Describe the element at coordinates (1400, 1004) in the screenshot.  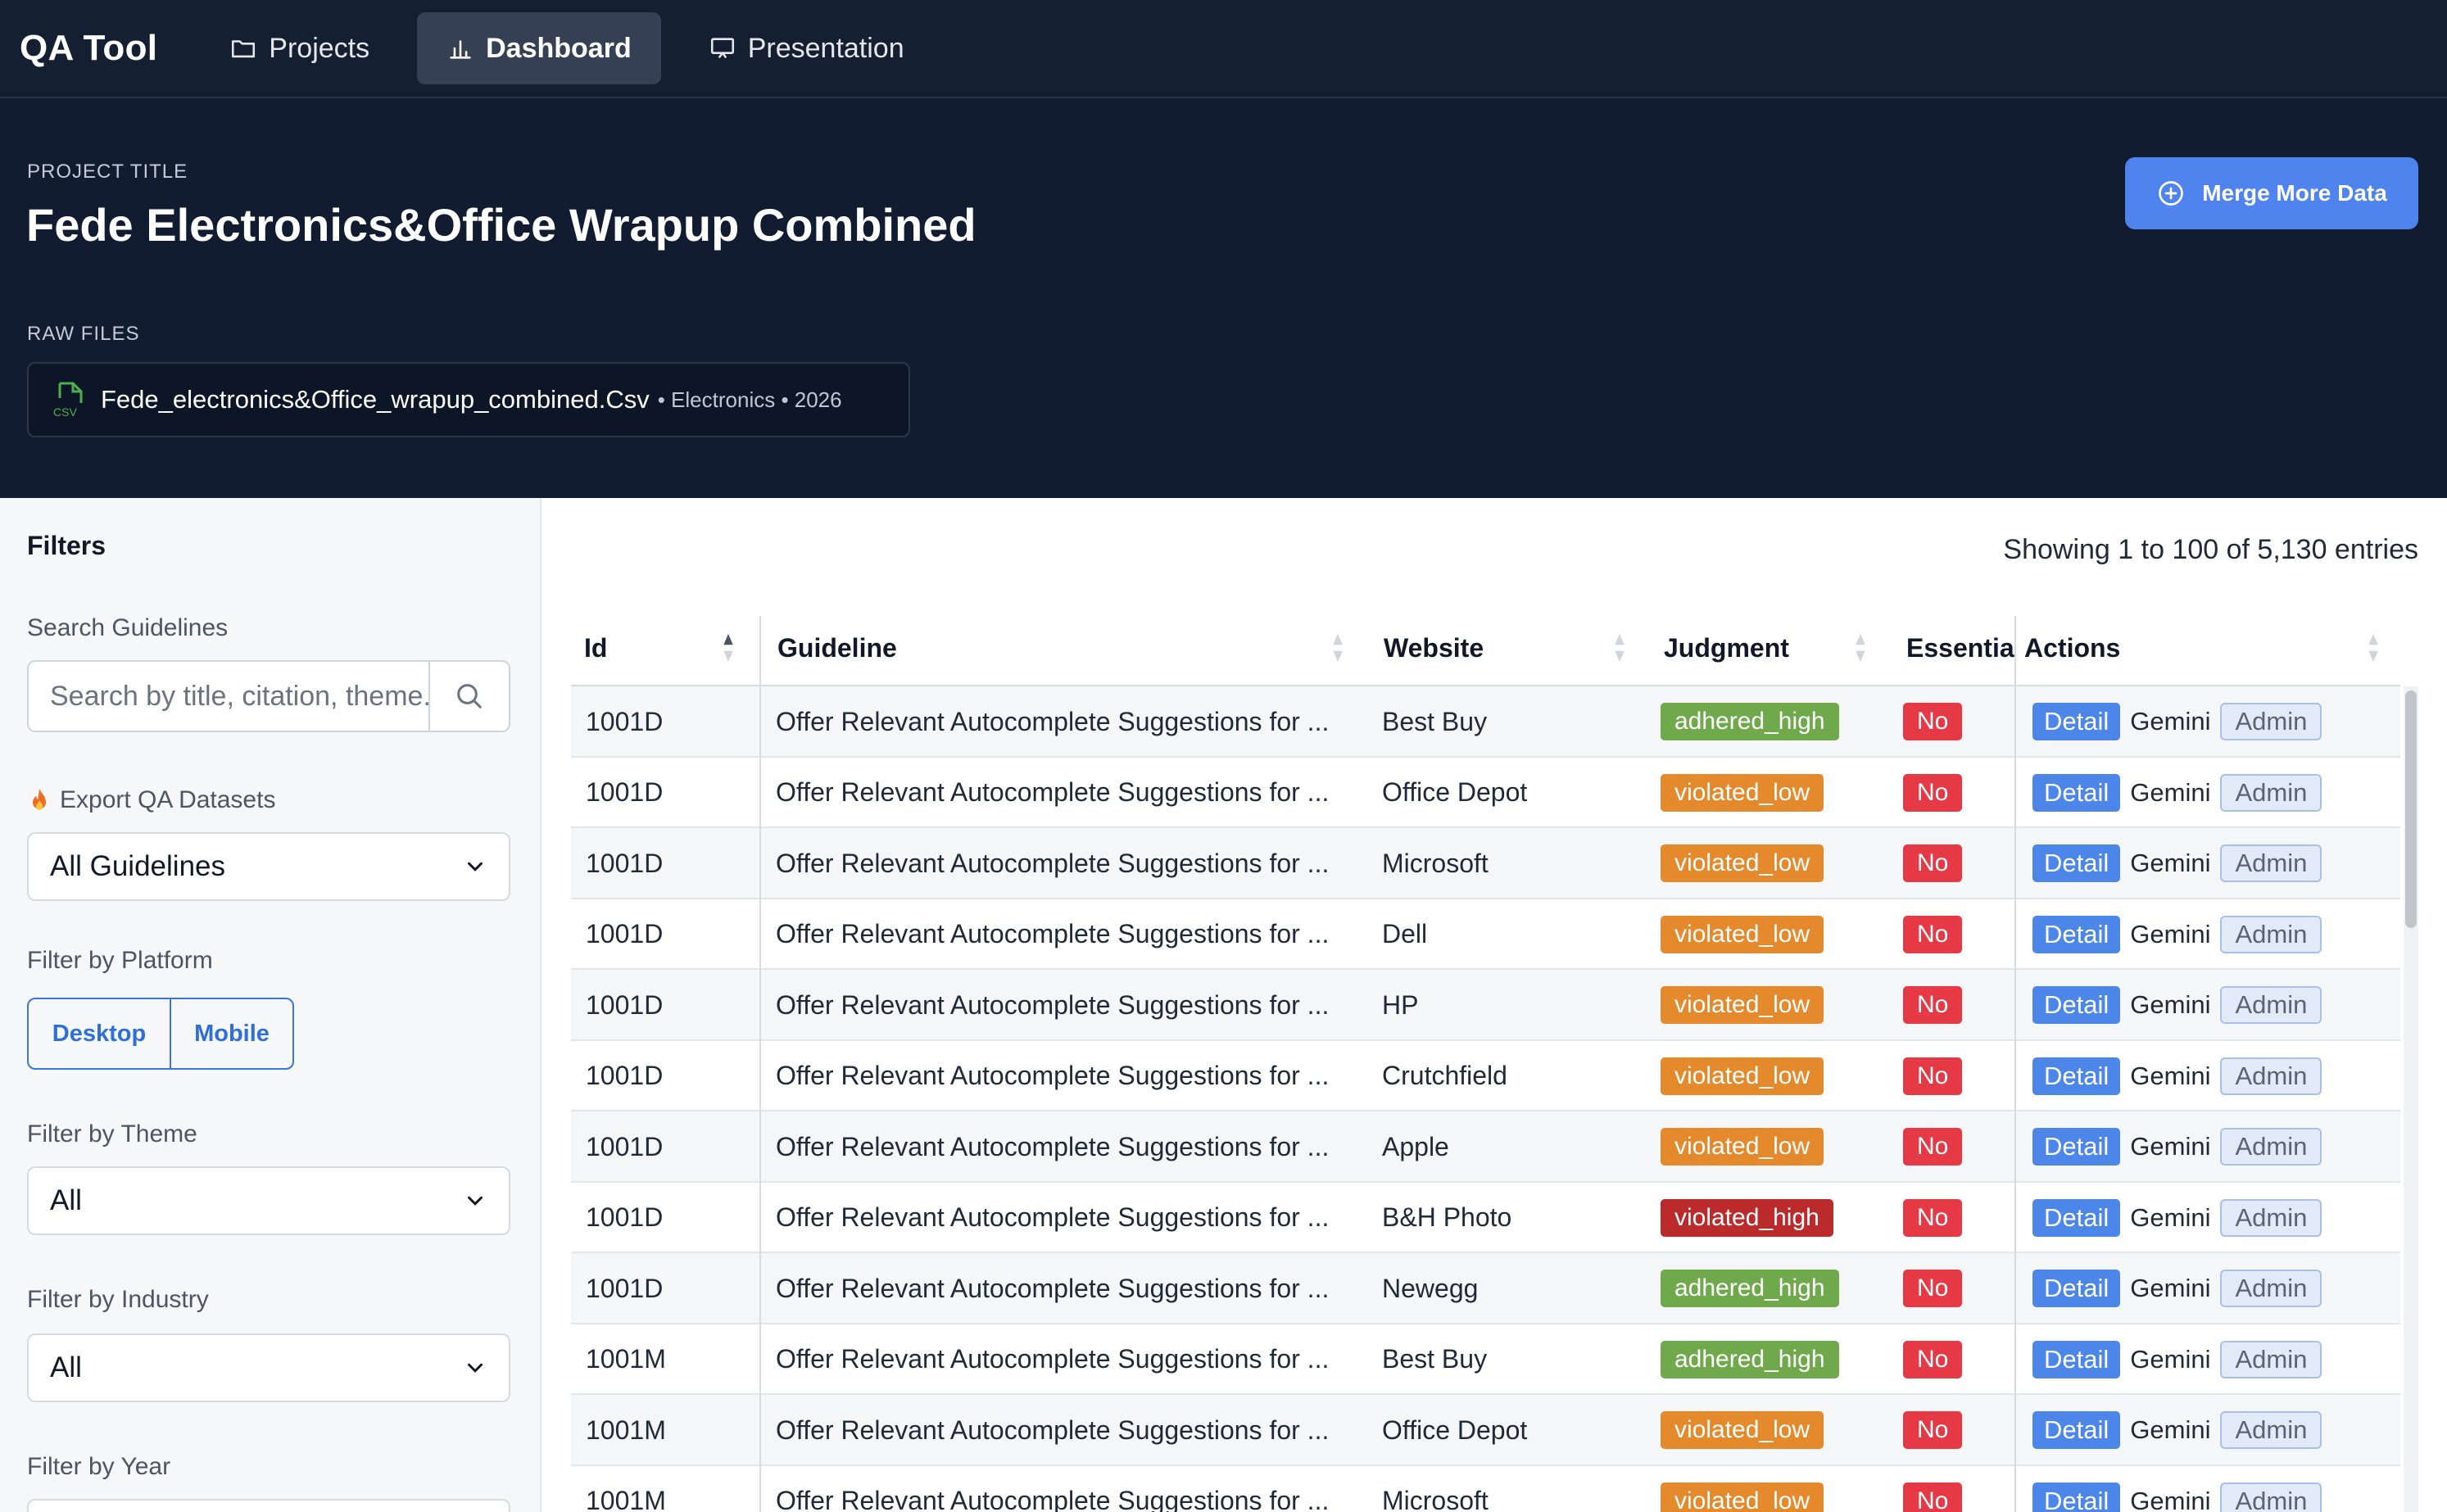
I see `cell-website: HP` at that location.